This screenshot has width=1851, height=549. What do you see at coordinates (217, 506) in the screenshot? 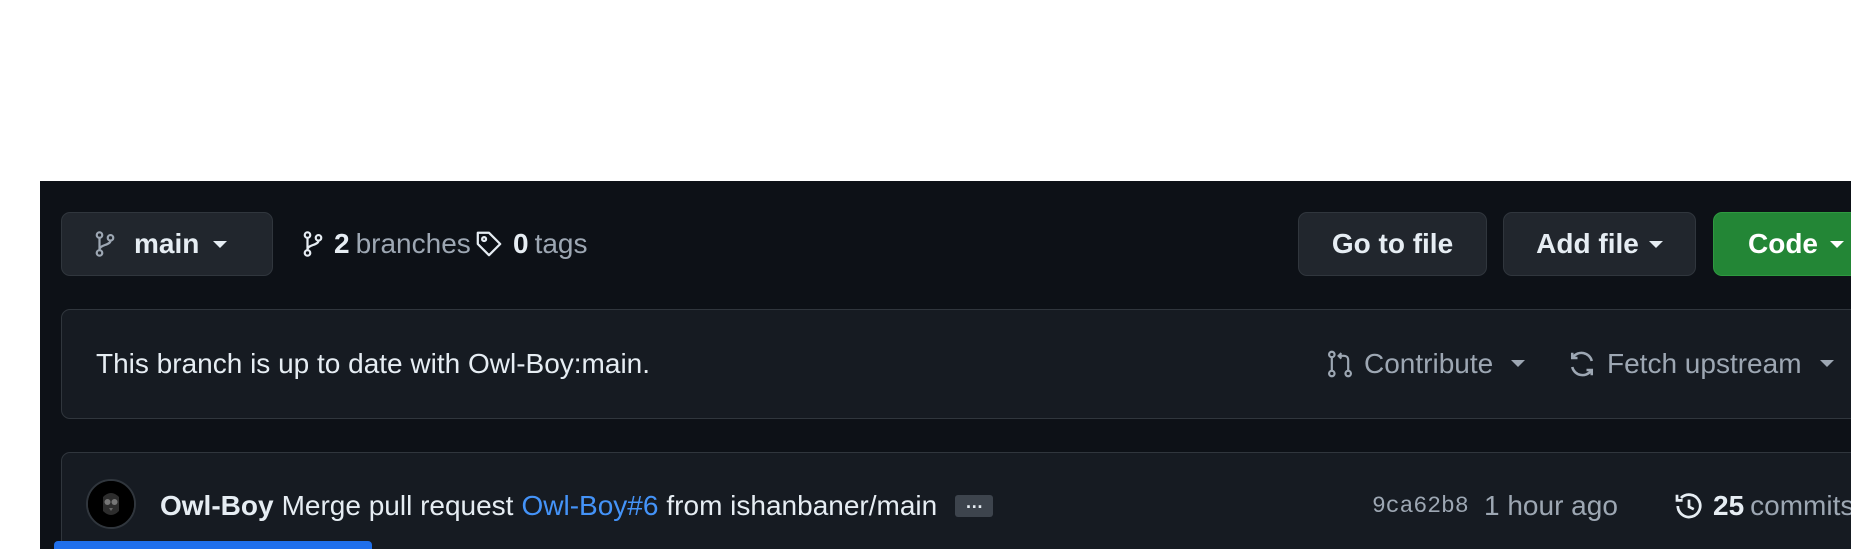
I see `commit-author-link: Owl-Boy` at bounding box center [217, 506].